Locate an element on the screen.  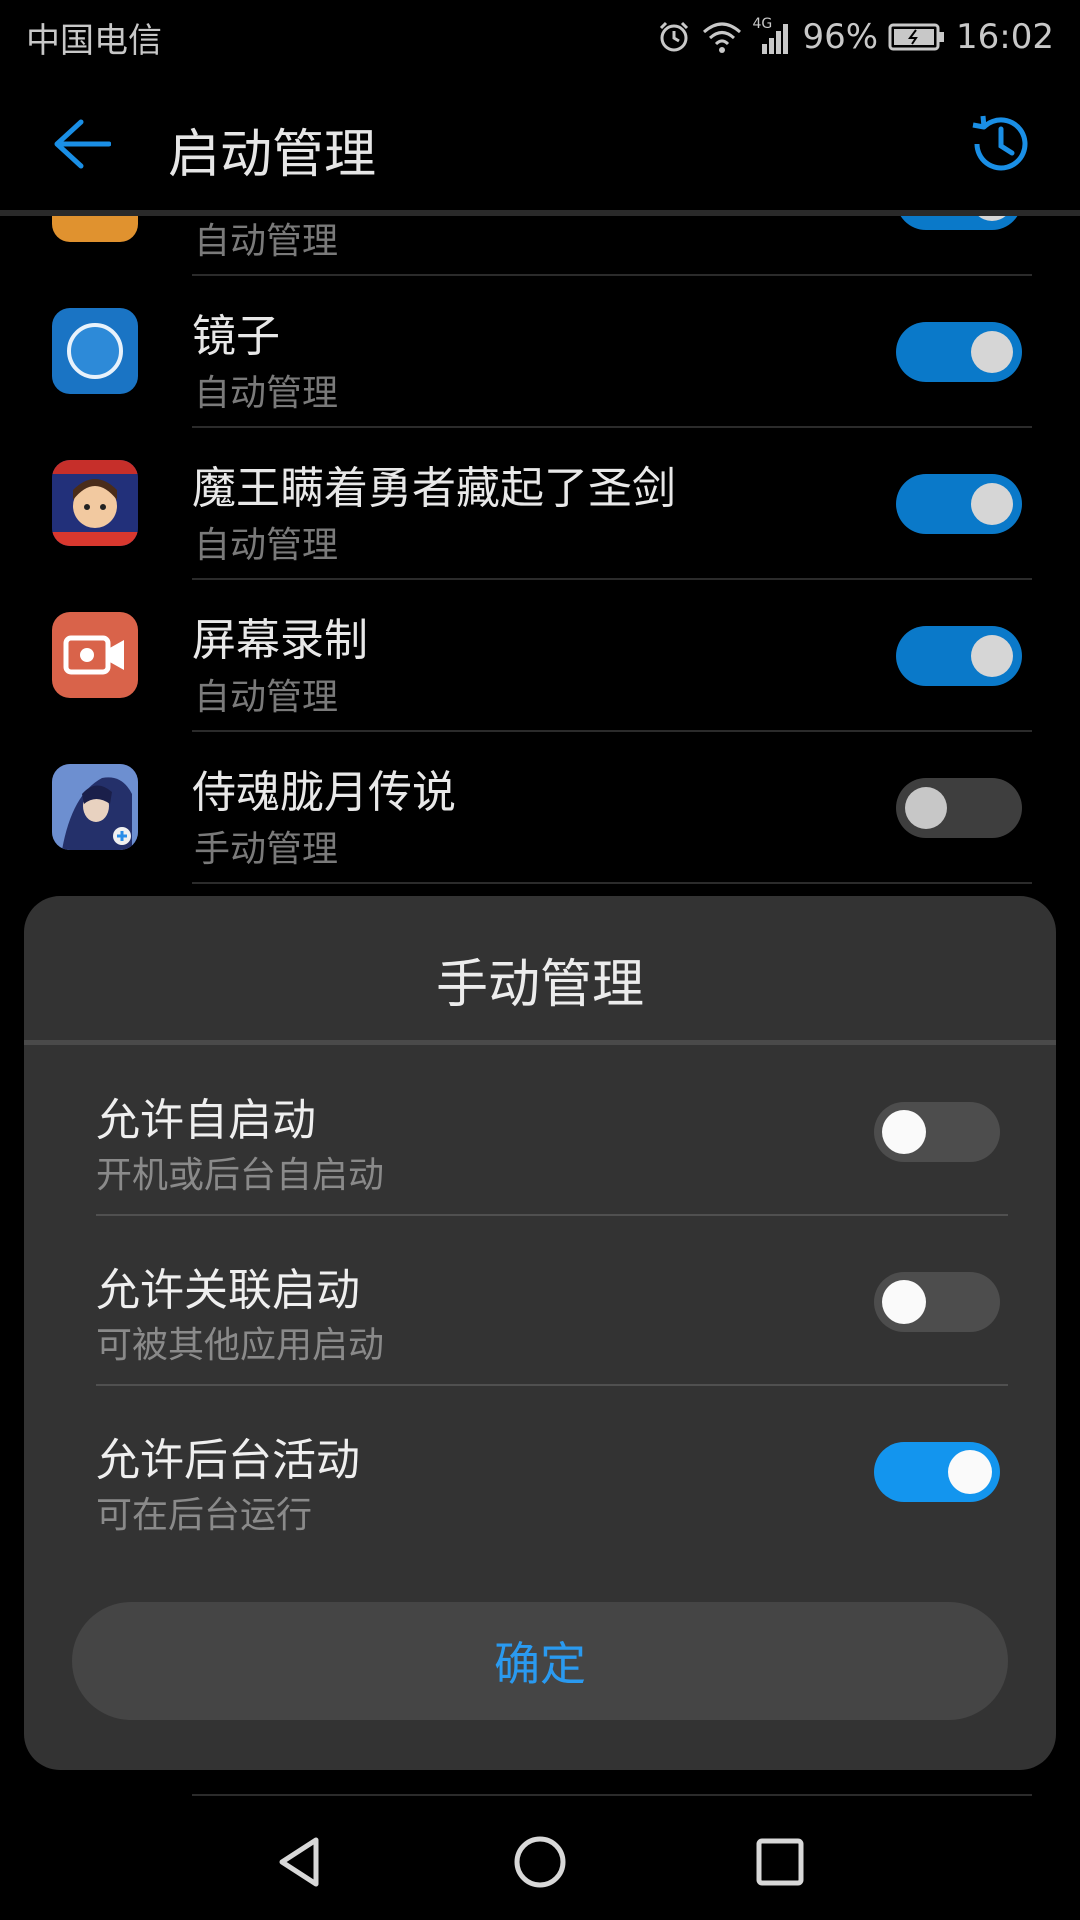
samurai-game-app-icon is located at coordinates (95, 807).